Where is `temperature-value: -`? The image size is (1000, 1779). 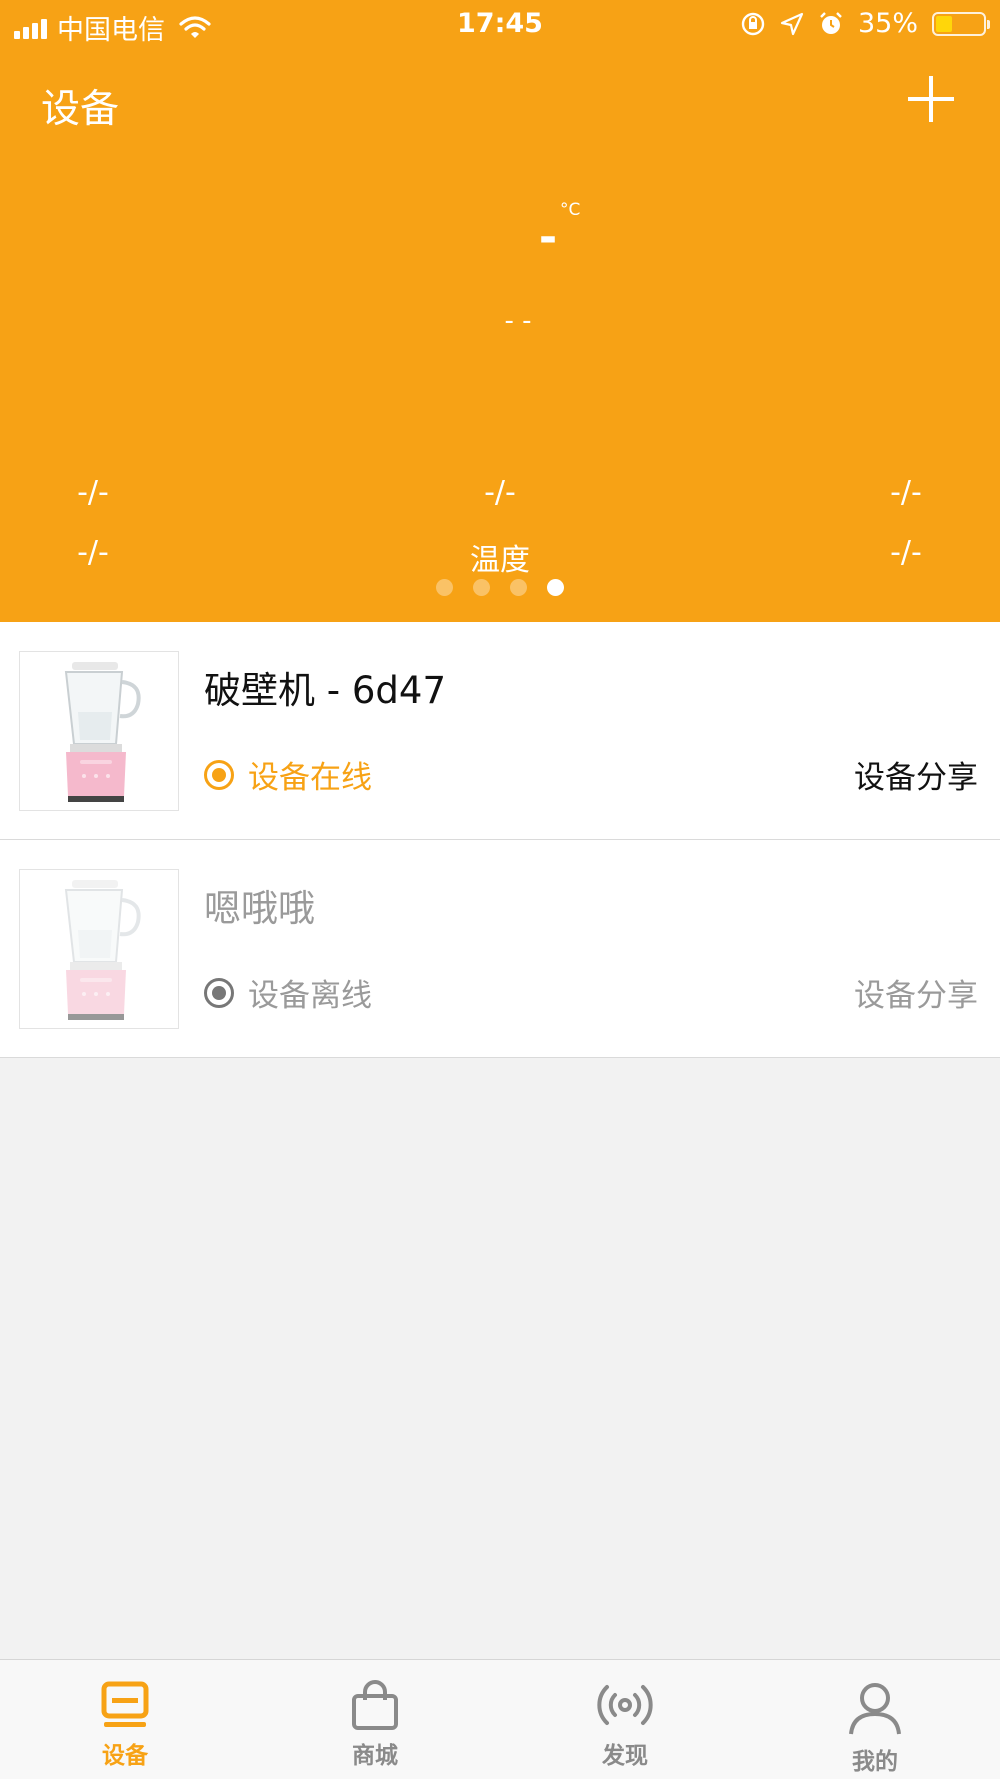
temperature-value: - is located at coordinates (548, 237).